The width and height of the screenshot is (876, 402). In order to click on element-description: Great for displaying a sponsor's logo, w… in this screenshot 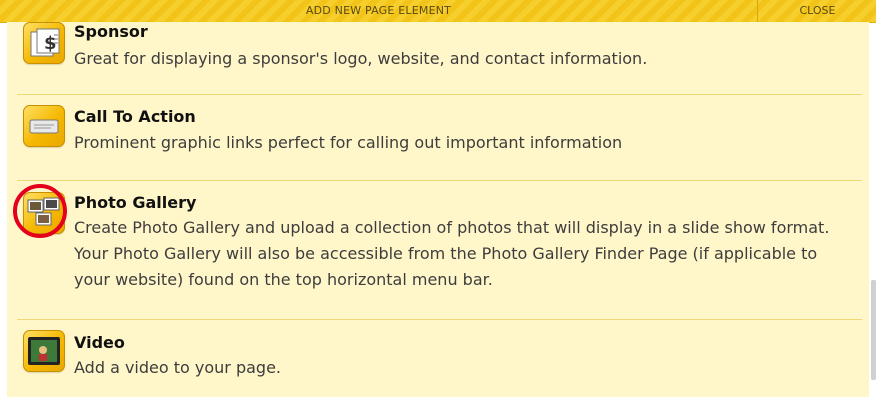, I will do `click(361, 58)`.